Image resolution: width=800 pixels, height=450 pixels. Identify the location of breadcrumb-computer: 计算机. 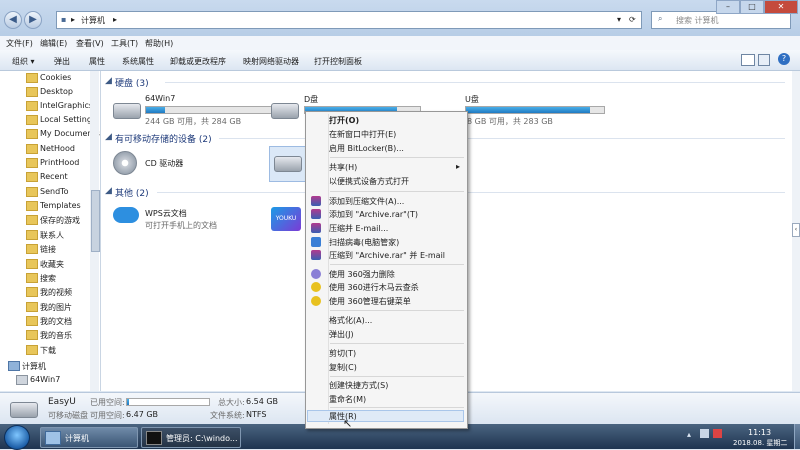
(93, 20).